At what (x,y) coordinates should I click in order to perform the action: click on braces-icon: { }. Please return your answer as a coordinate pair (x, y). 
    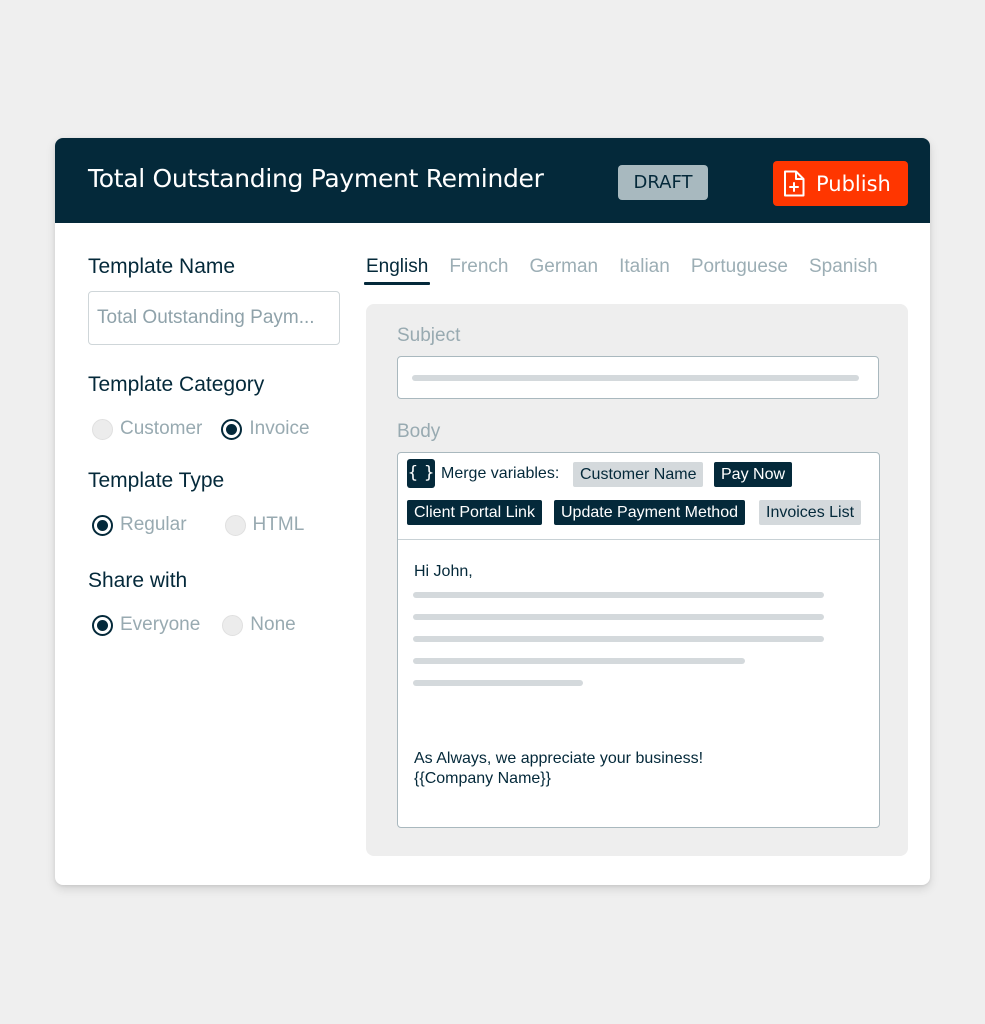
    Looking at the image, I should click on (421, 473).